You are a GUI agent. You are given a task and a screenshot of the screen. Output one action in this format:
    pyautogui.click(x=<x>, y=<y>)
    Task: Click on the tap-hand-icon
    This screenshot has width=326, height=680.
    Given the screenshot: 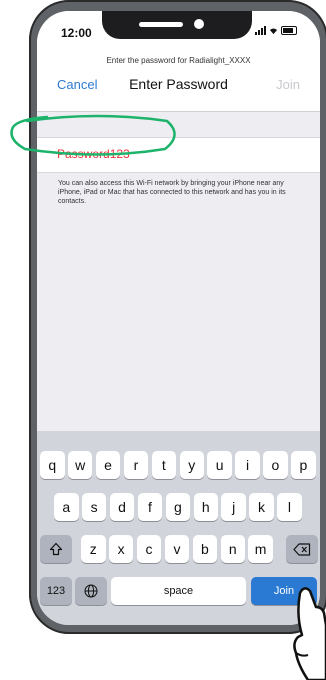 What is the action you would take?
    pyautogui.click(x=309, y=633)
    